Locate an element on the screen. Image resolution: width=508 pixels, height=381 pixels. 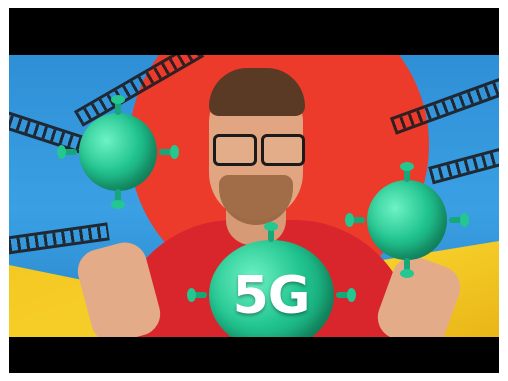
glasses is located at coordinates (261, 152).